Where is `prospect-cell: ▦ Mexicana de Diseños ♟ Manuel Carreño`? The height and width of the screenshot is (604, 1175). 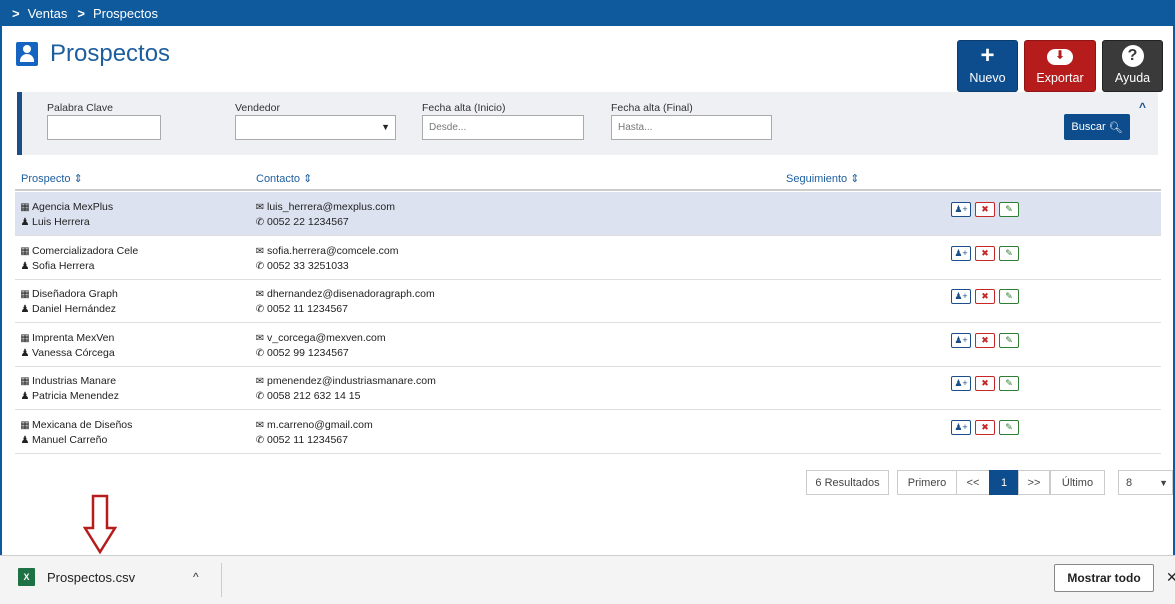 prospect-cell: ▦ Mexicana de Diseños ♟ Manuel Carreño is located at coordinates (76, 433).